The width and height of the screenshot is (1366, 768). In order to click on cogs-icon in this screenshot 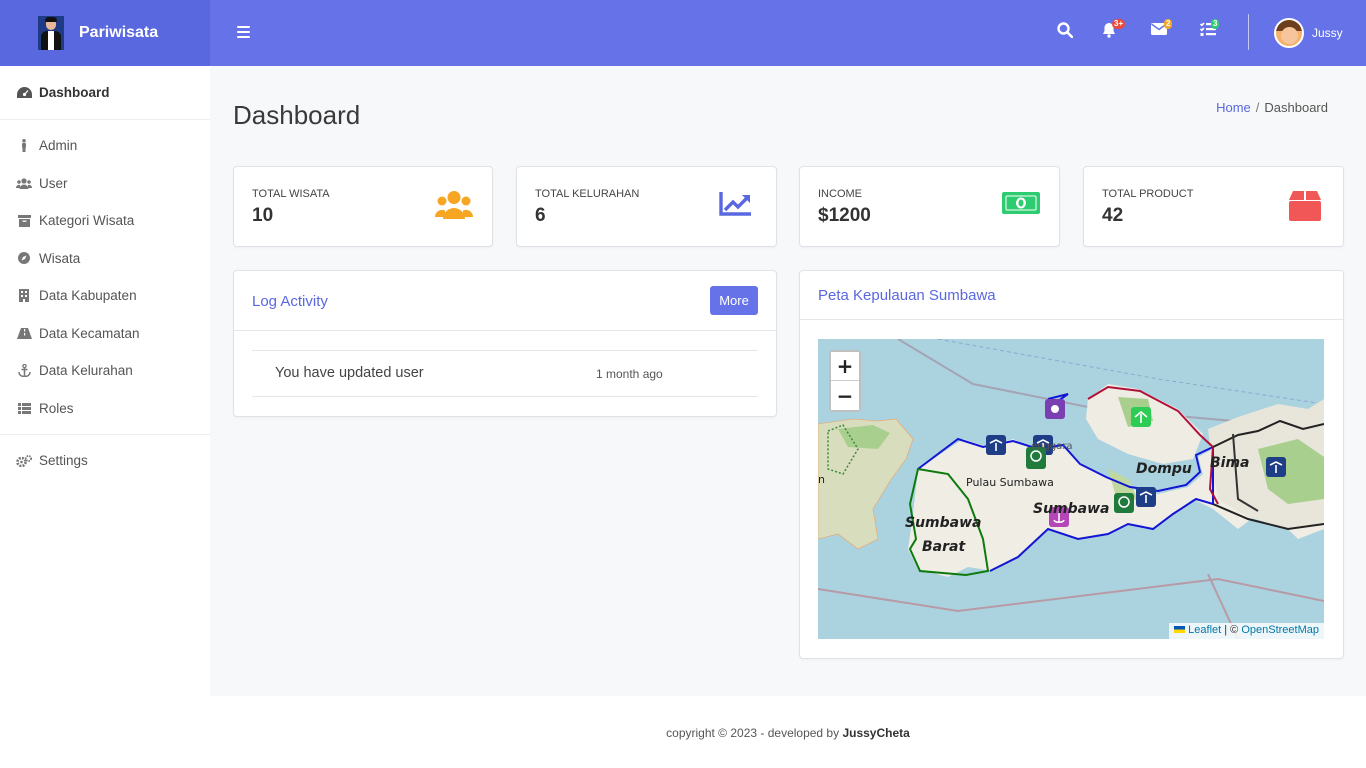, I will do `click(24, 460)`.